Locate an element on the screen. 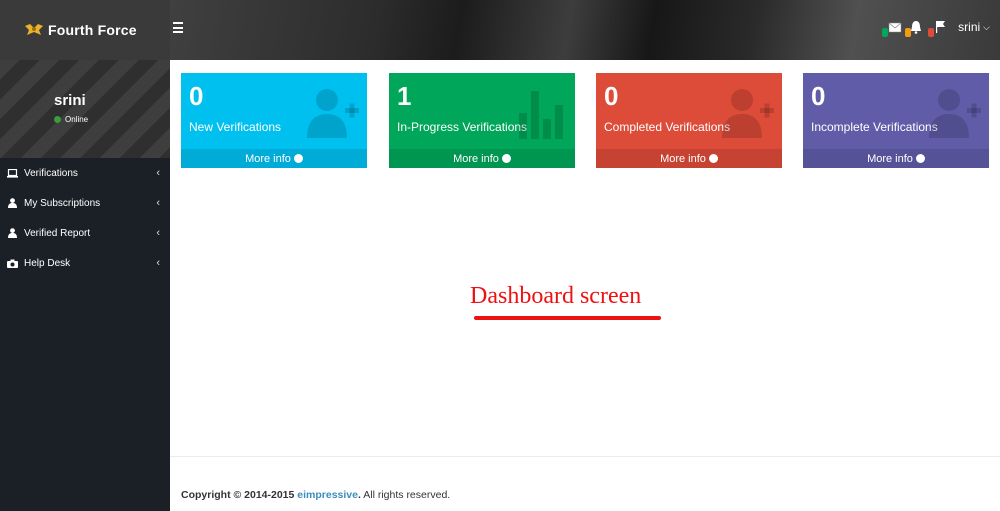  sidebar-item-my-subscriptions: My Subscriptions ‹ is located at coordinates (85, 203).